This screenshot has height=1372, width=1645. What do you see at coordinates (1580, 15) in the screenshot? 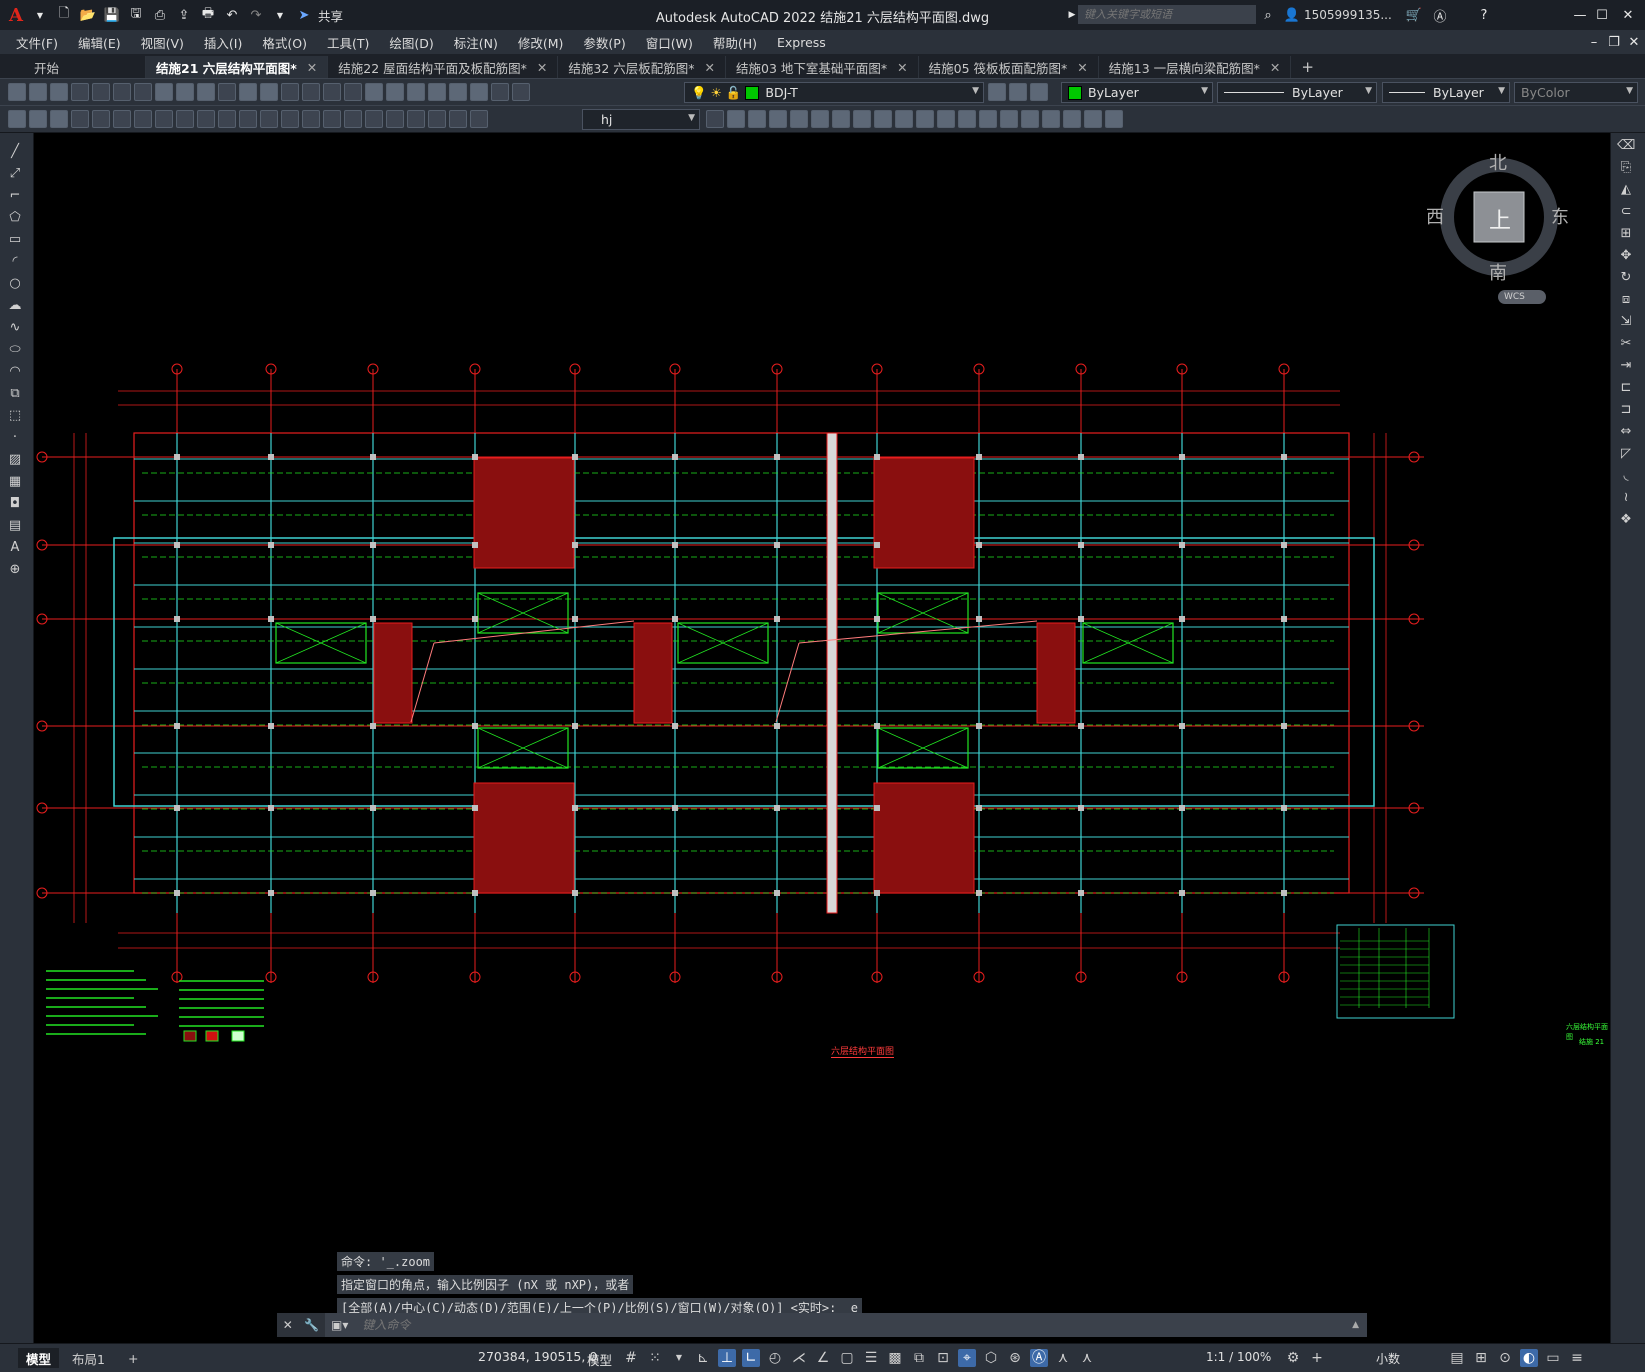
I see `minimize-icon: —` at bounding box center [1580, 15].